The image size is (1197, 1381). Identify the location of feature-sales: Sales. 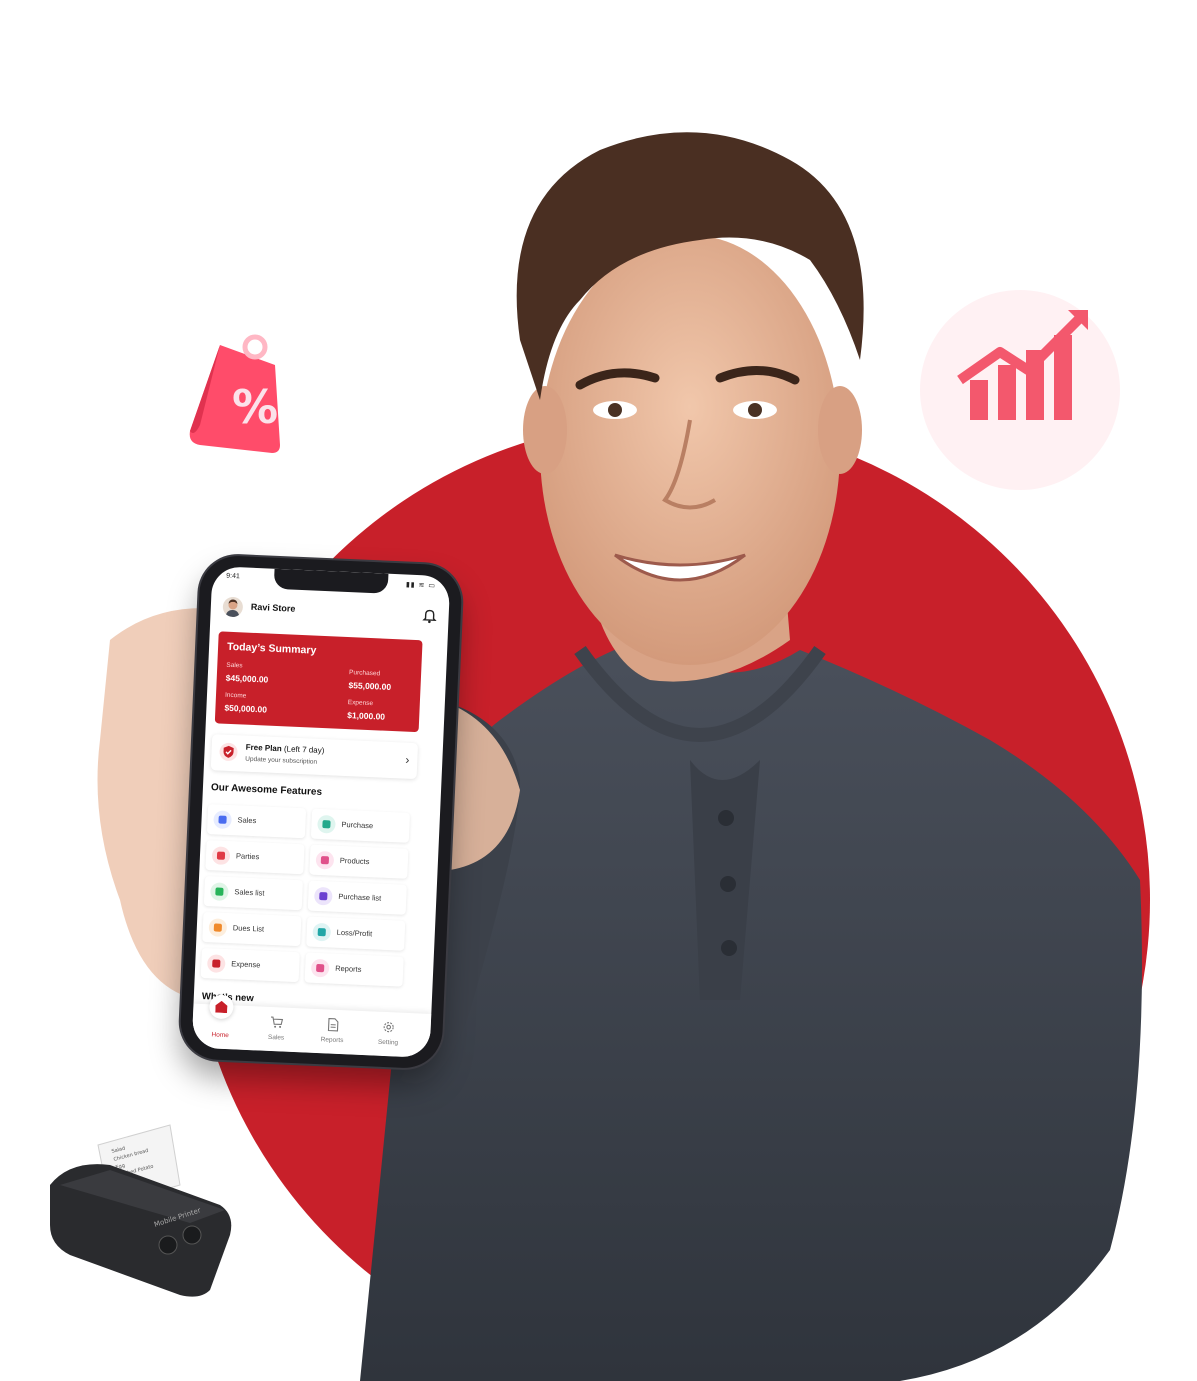
(256, 821).